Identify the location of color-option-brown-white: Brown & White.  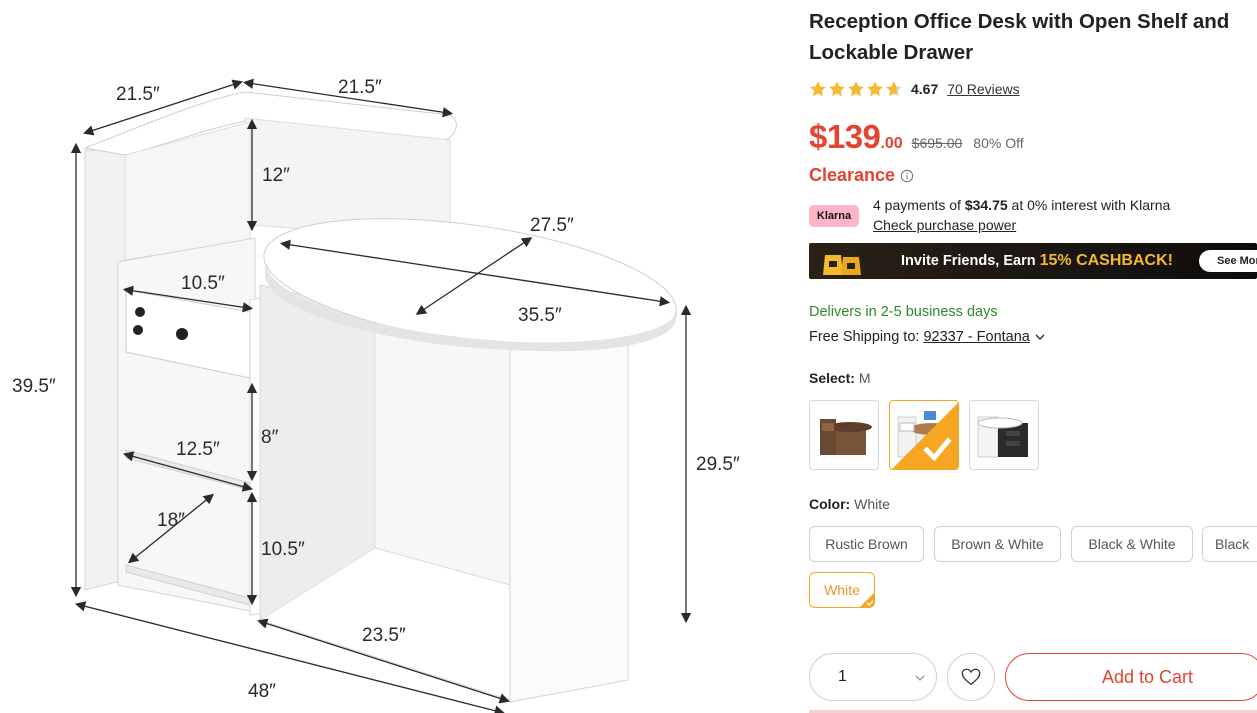
(997, 544).